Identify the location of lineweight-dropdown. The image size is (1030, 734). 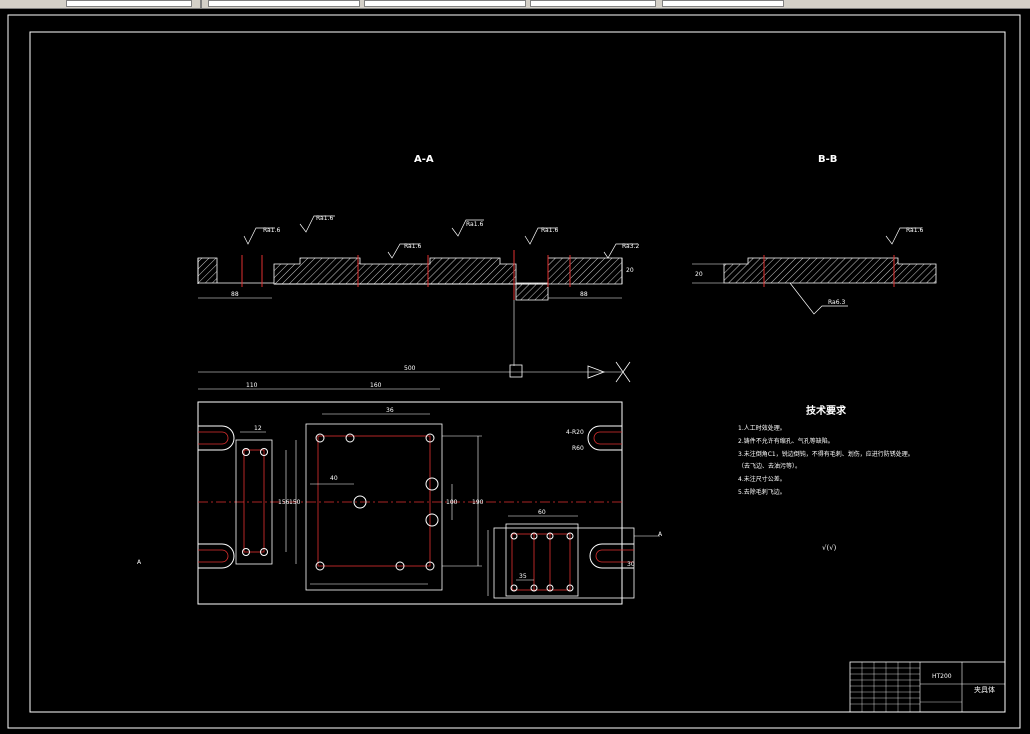
(445, 3).